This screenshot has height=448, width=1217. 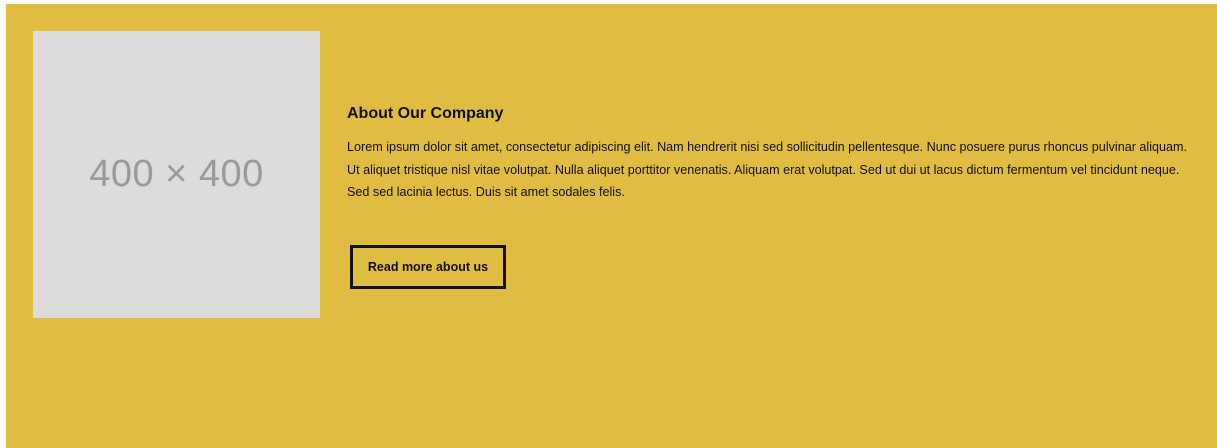 I want to click on read-more-button: Read more about us, so click(x=428, y=267).